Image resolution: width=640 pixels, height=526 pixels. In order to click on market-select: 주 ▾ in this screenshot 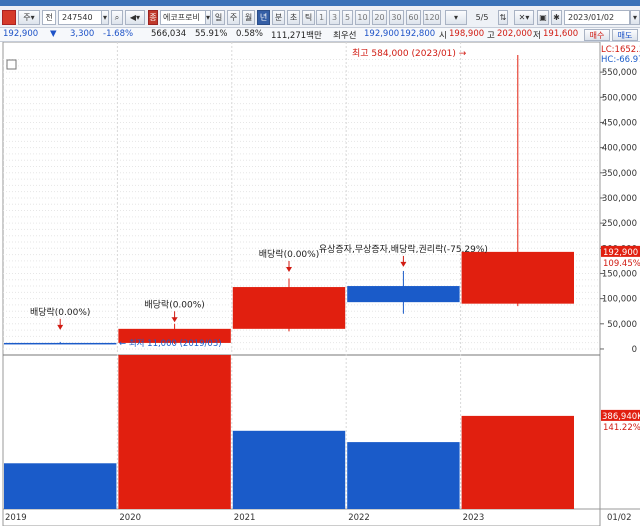, I will do `click(29, 17)`.